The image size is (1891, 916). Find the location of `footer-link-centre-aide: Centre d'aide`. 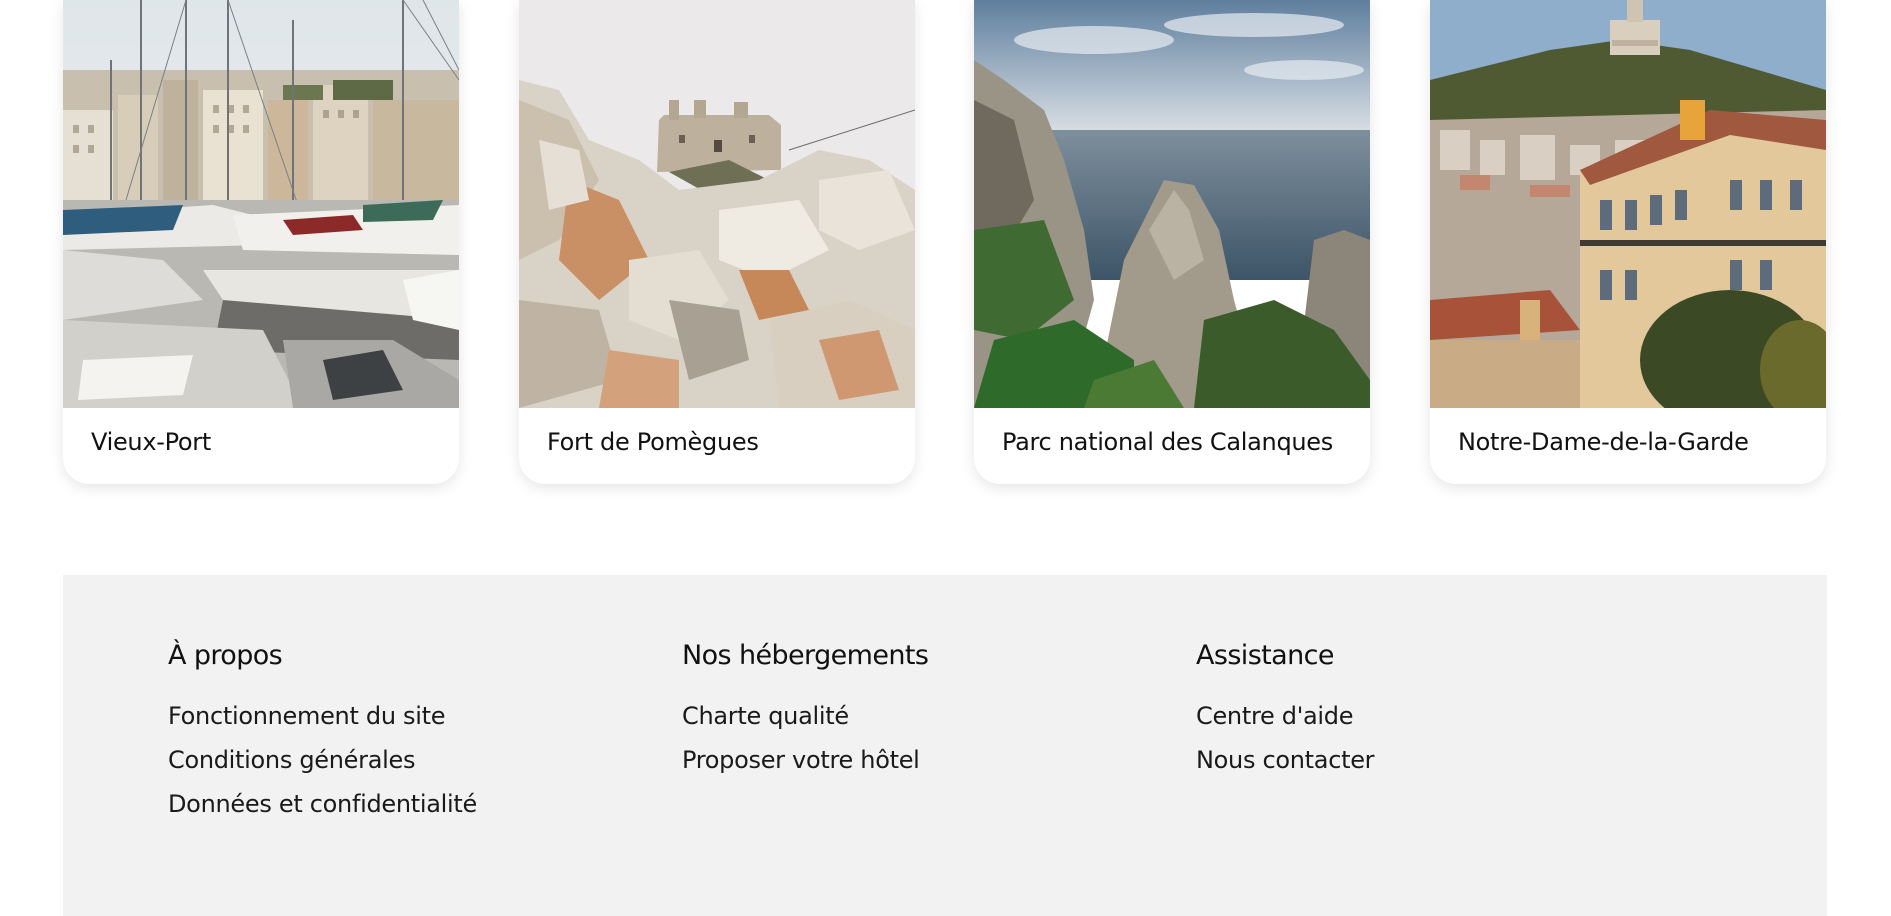

footer-link-centre-aide: Centre d'aide is located at coordinates (1436, 716).